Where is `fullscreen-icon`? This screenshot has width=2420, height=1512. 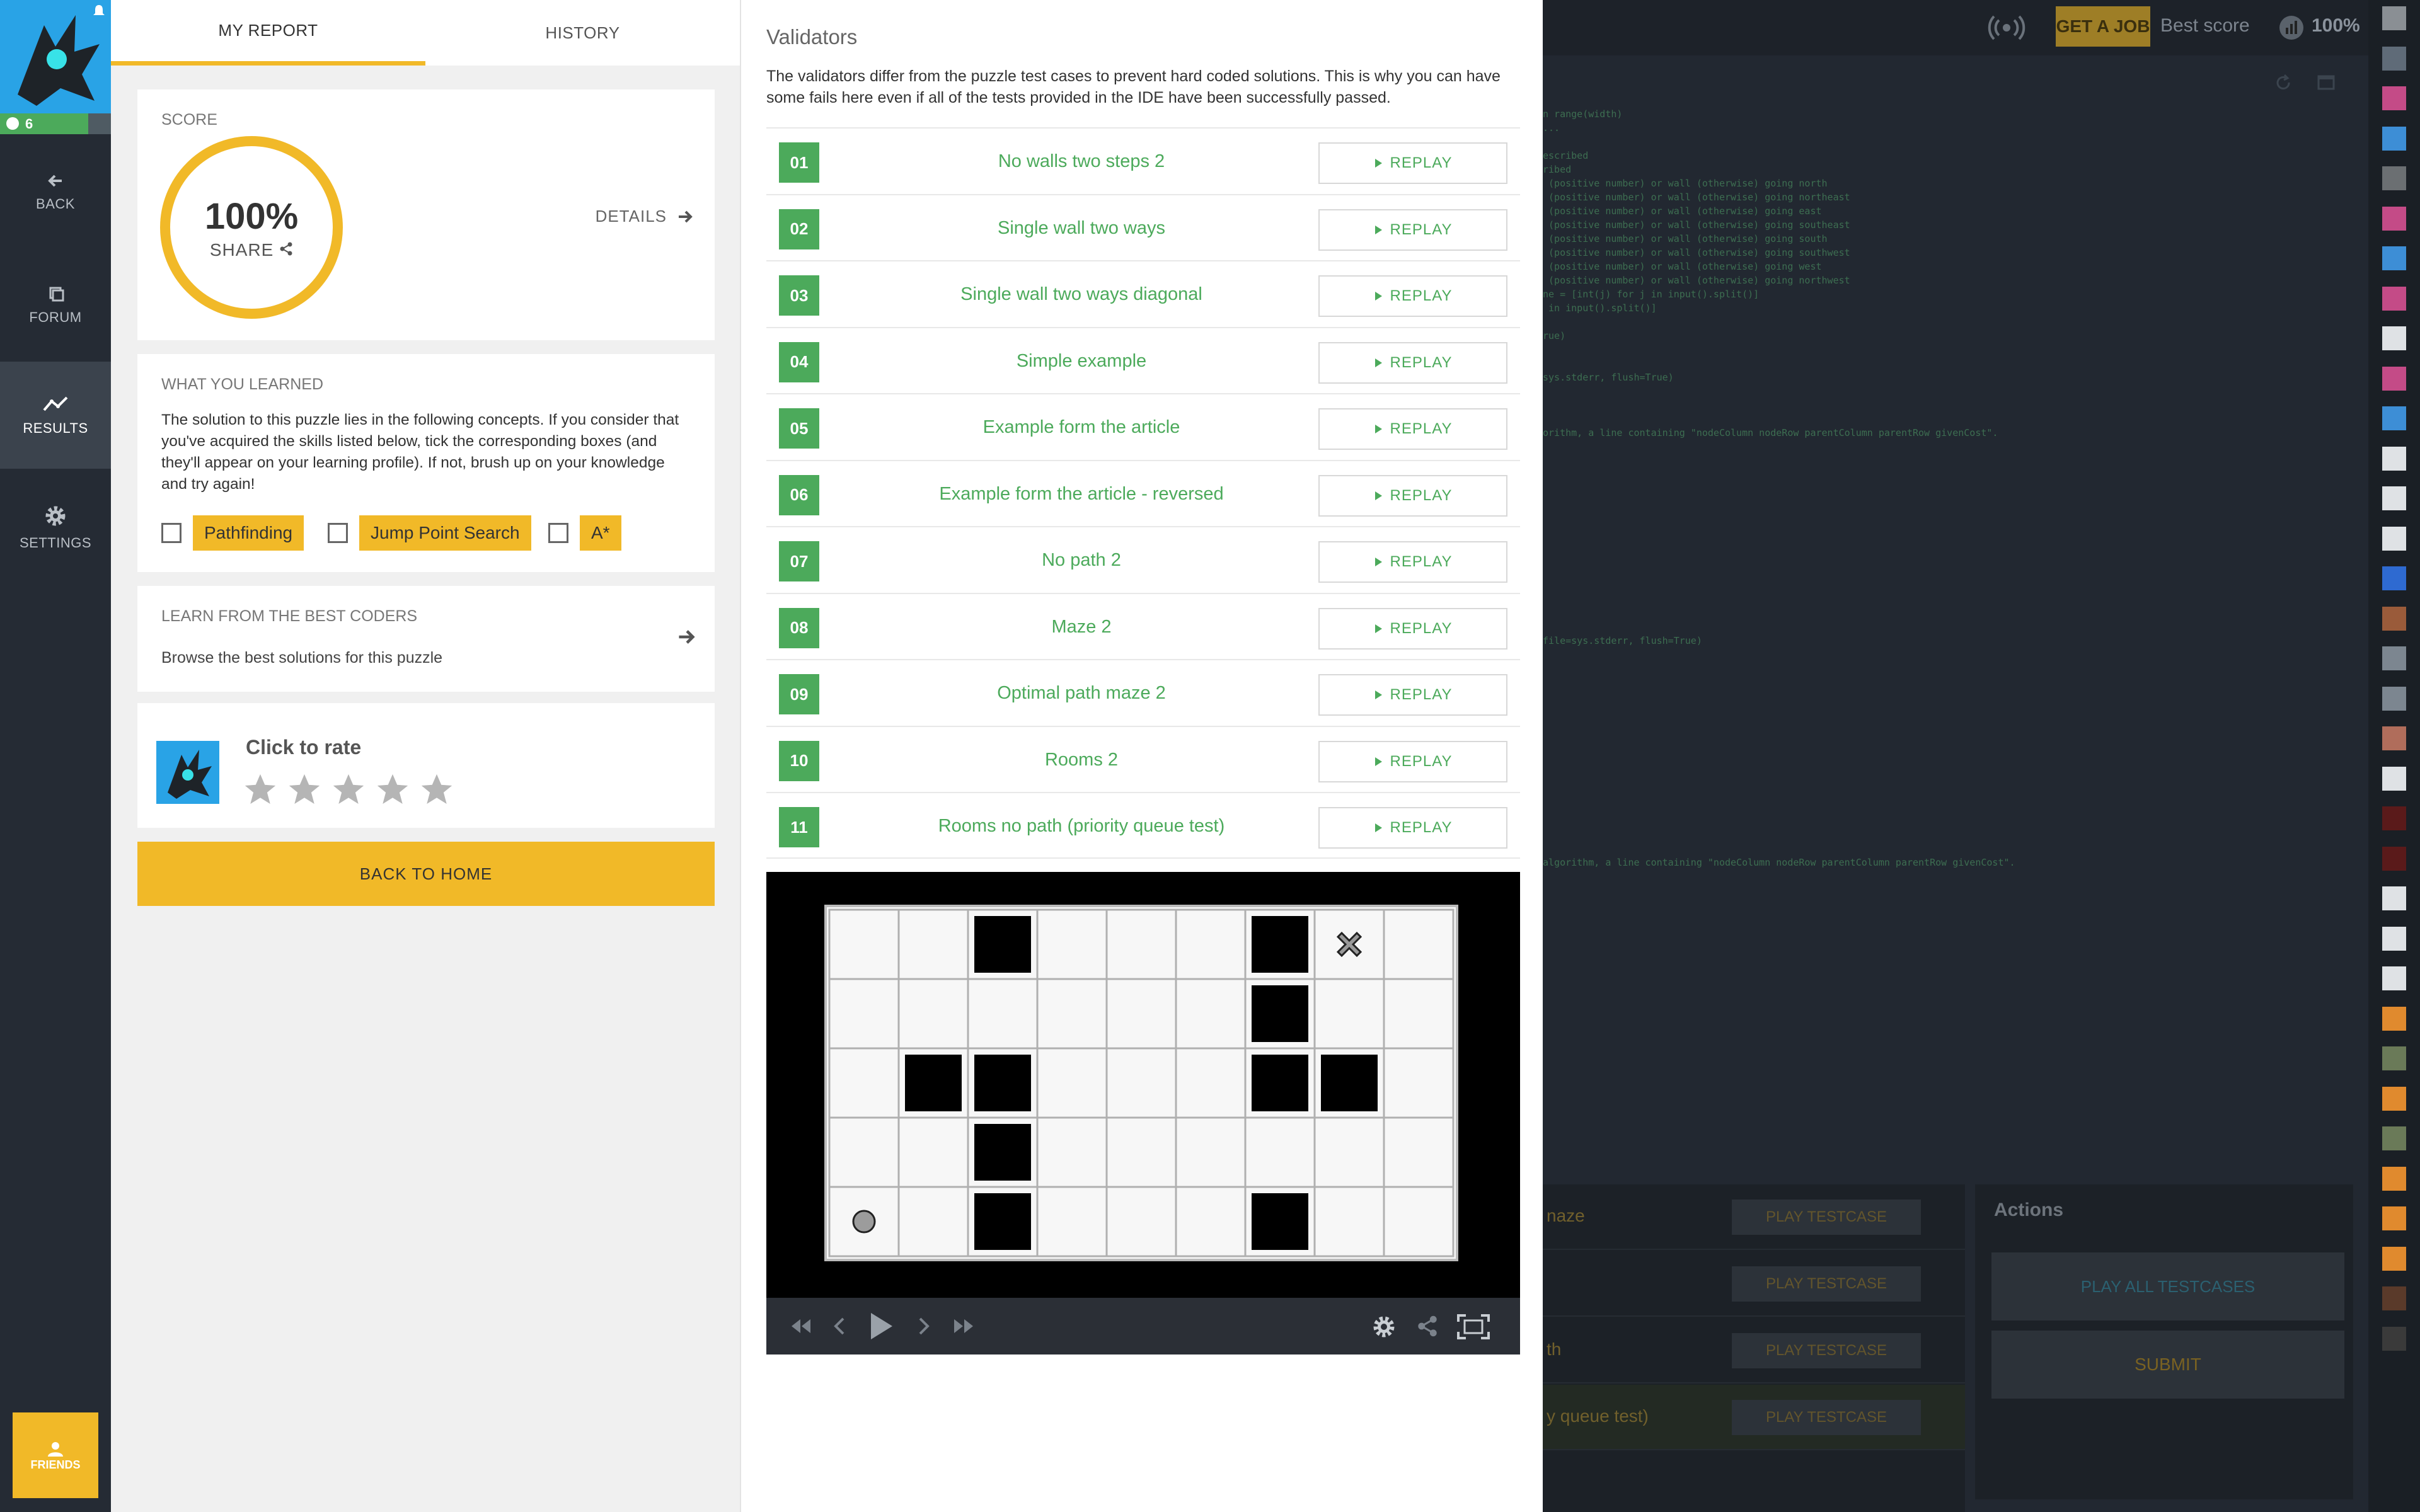 fullscreen-icon is located at coordinates (1473, 1326).